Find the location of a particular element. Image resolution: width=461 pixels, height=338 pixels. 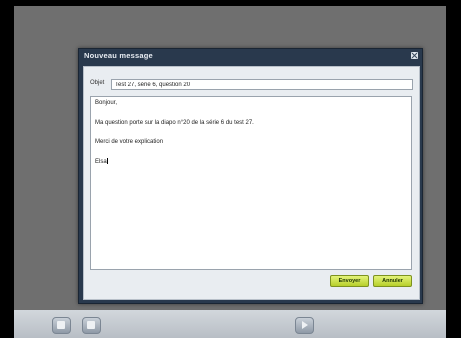

cancel-button: Annuler is located at coordinates (392, 281).